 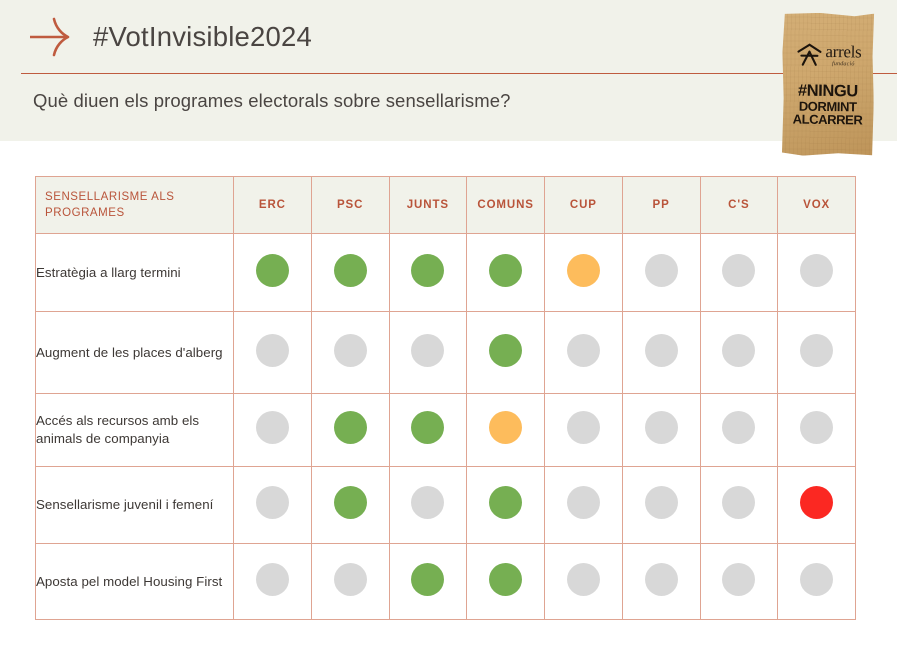 What do you see at coordinates (739, 205) in the screenshot?
I see `column-header-cs: C'S` at bounding box center [739, 205].